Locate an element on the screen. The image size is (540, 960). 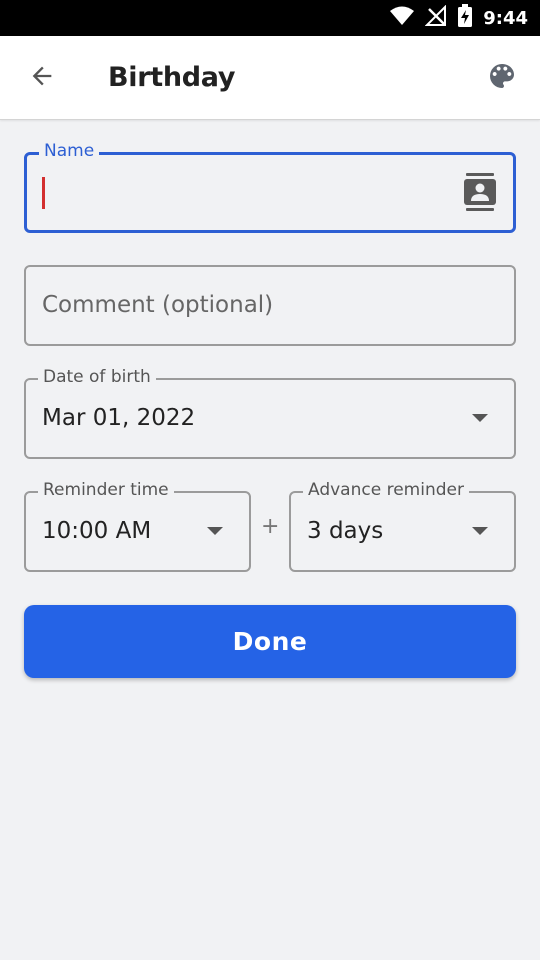
name-field-label: Name is located at coordinates (69, 151).